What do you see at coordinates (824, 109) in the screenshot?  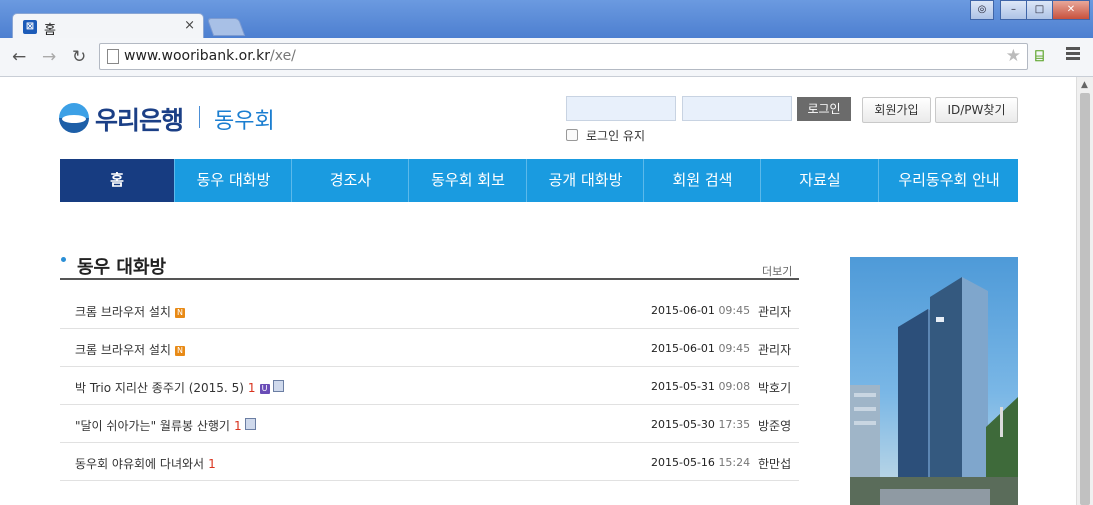 I see `login-button: 로그인` at bounding box center [824, 109].